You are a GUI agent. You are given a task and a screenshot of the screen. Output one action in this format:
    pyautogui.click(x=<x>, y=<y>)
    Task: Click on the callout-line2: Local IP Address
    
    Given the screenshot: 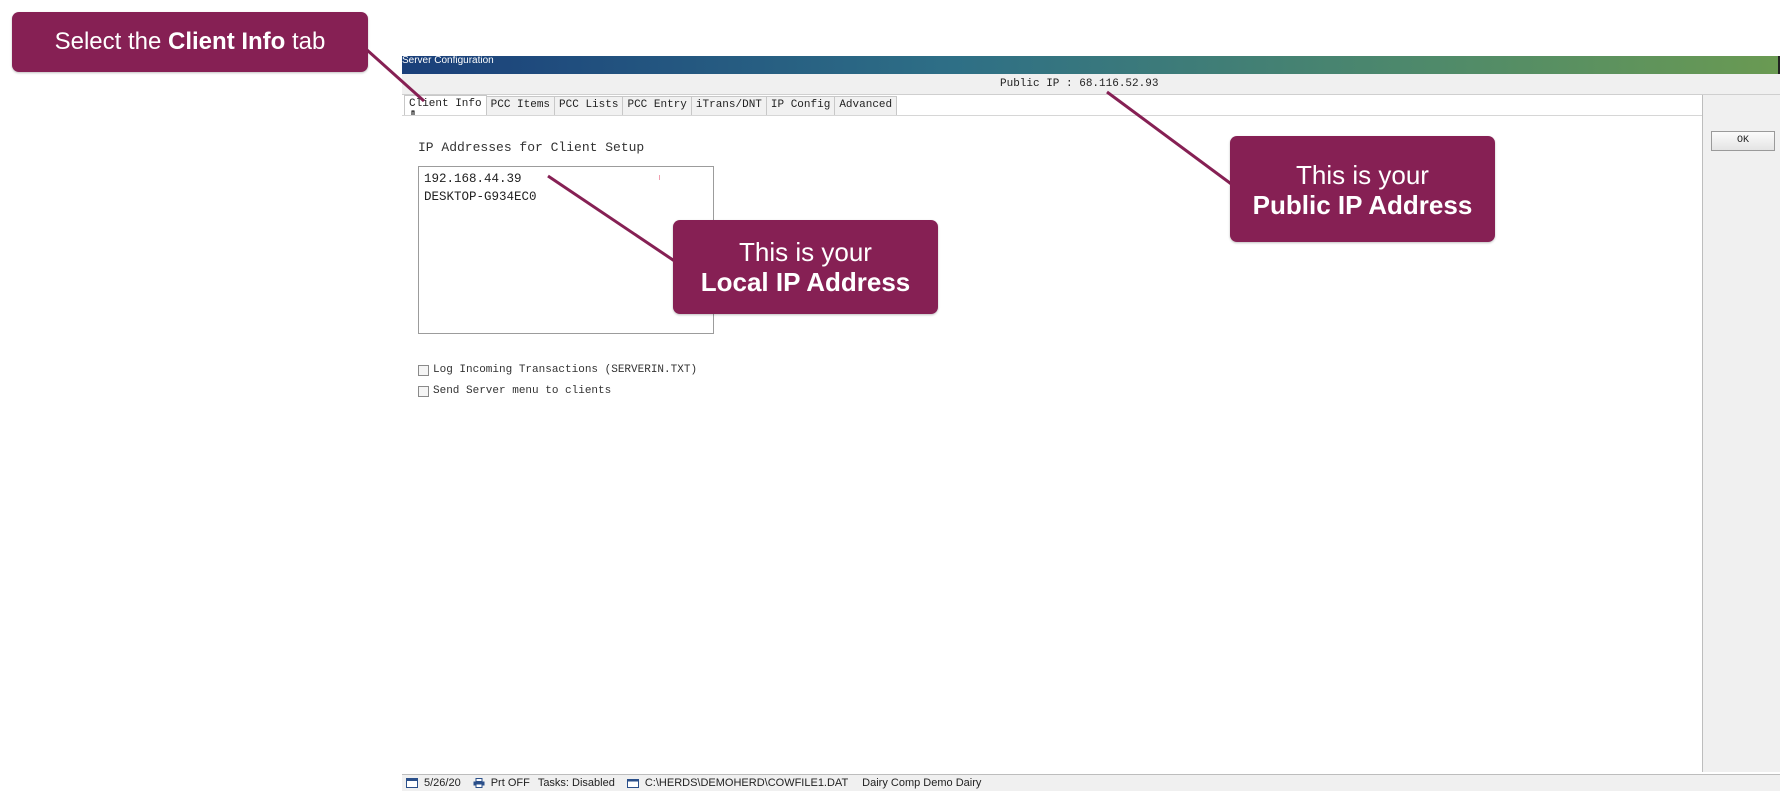 What is the action you would take?
    pyautogui.click(x=805, y=282)
    